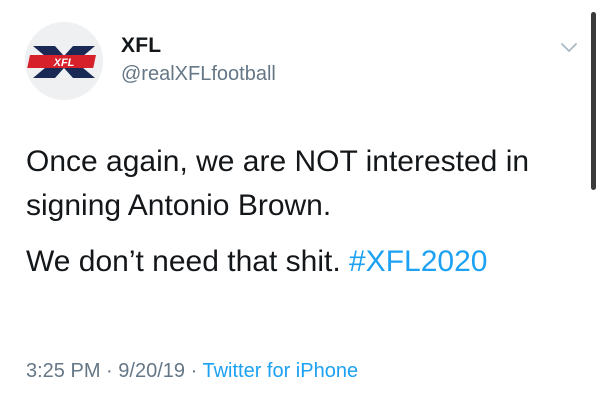 This screenshot has height=410, width=600. I want to click on tweet-text-line-2: We don’t need that shit. #XFL2020, so click(306, 262).